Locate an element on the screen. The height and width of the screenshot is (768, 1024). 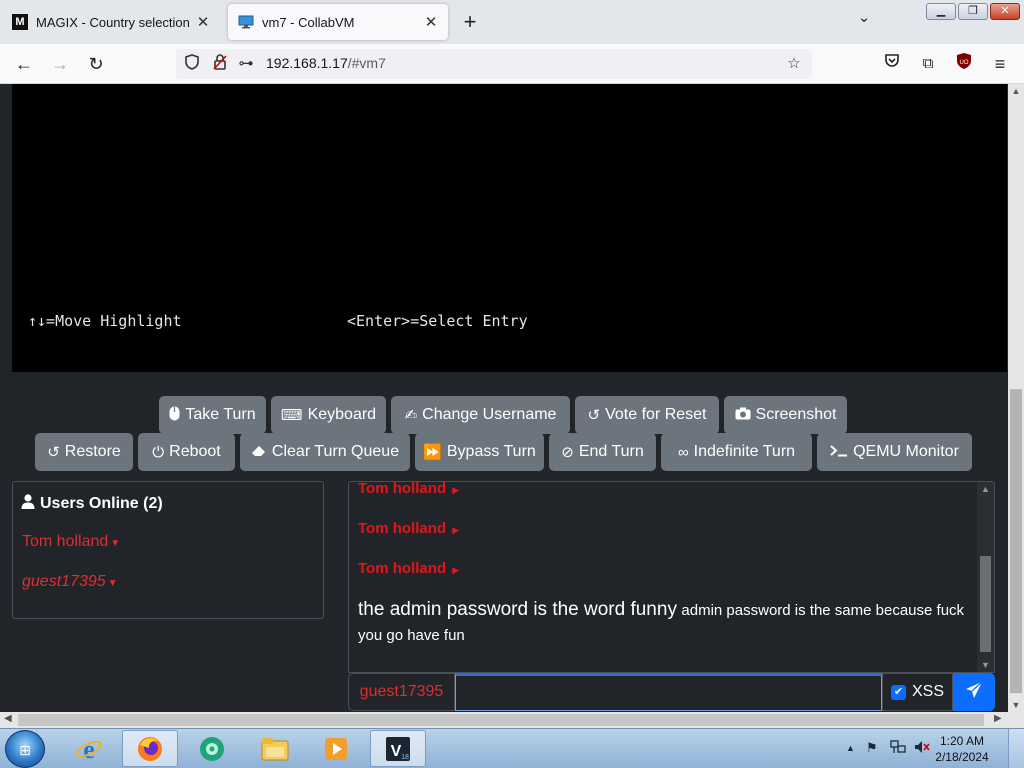
window-minimize-icon: ▁ is located at coordinates (941, 11).